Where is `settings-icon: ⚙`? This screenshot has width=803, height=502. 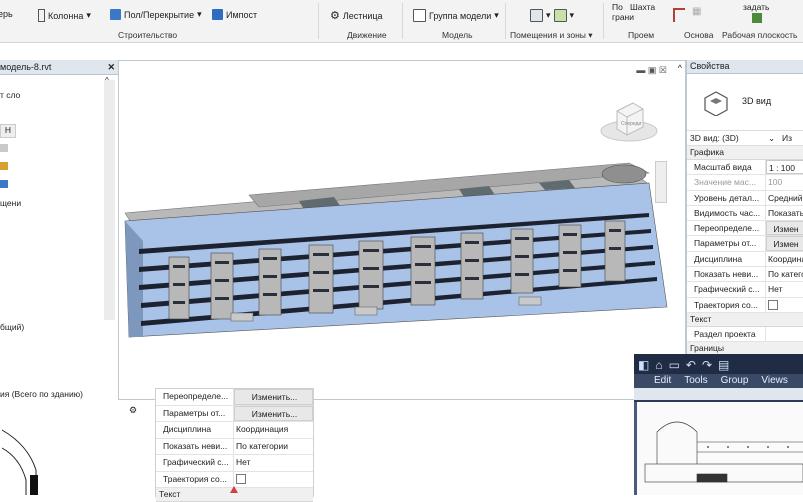
settings-icon: ⚙ is located at coordinates (133, 410).